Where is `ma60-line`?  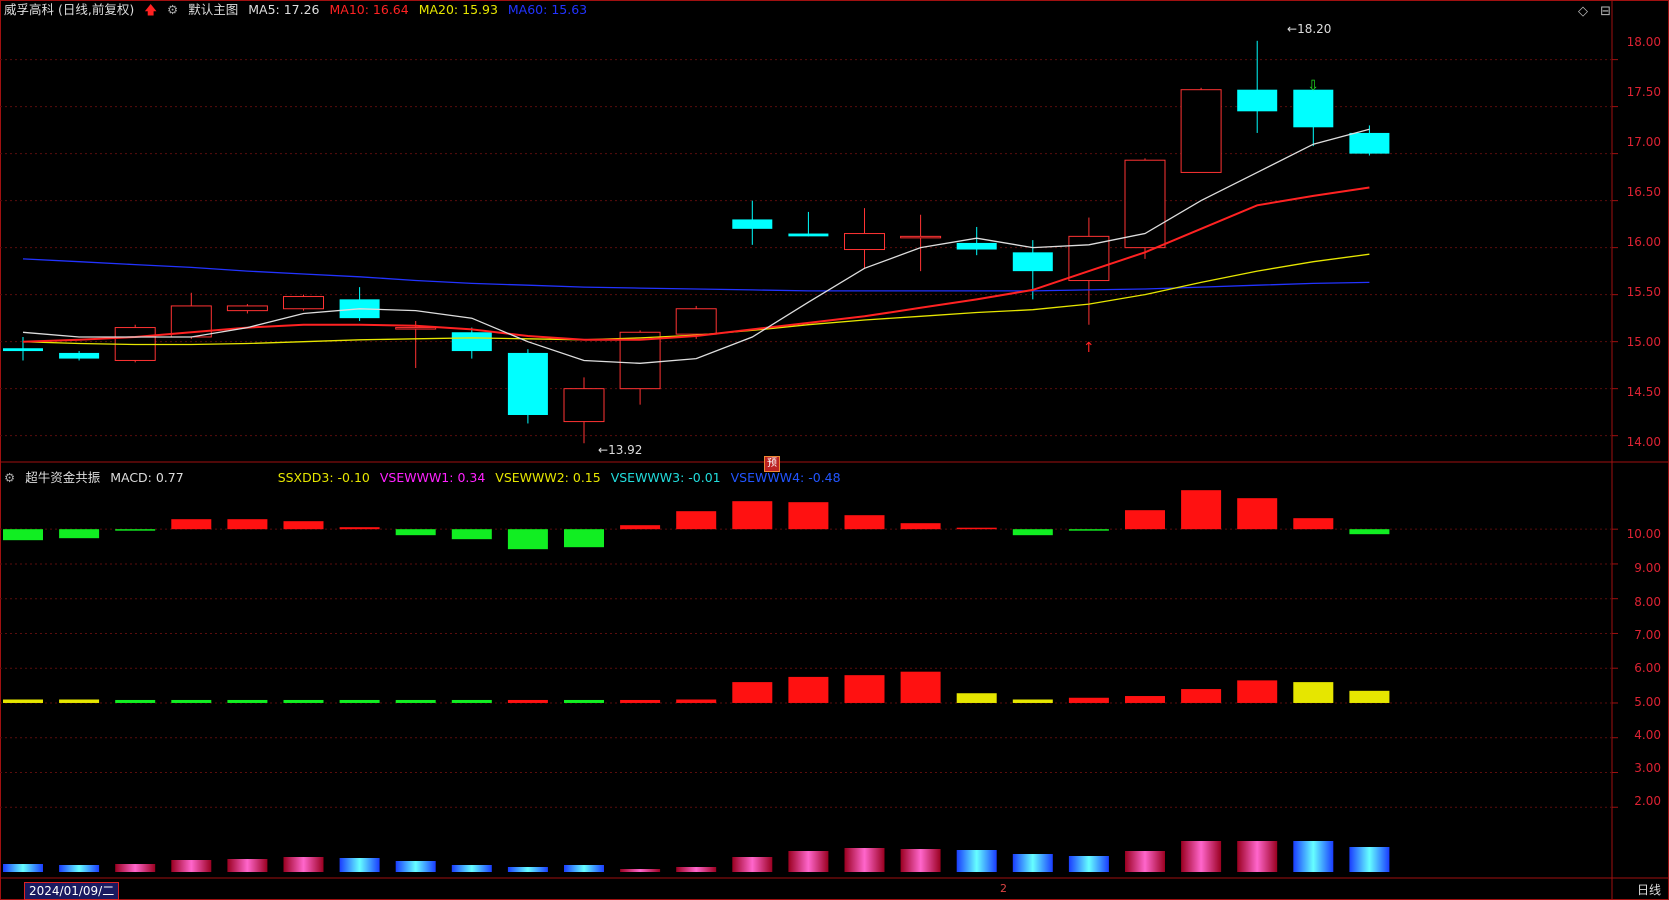
ma60-line is located at coordinates (696, 275).